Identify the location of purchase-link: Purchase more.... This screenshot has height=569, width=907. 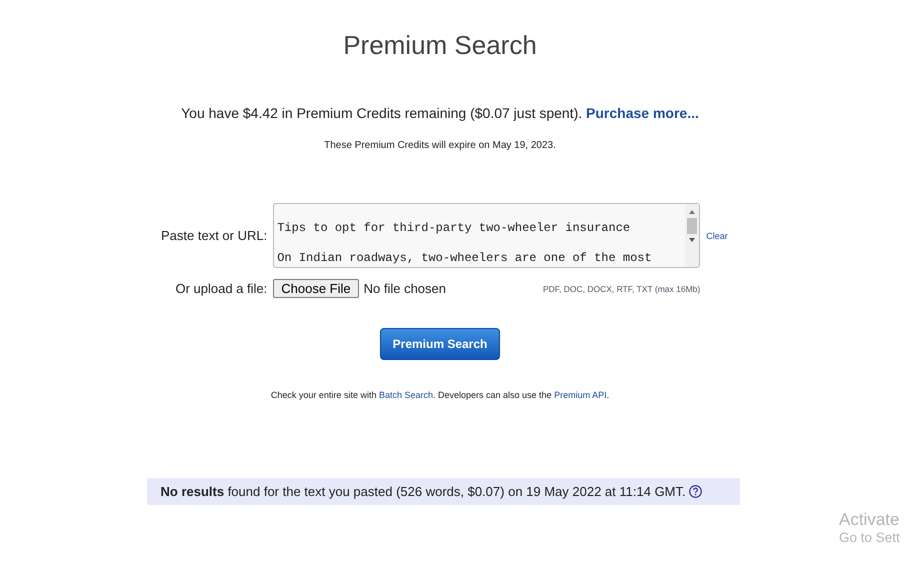
(642, 113).